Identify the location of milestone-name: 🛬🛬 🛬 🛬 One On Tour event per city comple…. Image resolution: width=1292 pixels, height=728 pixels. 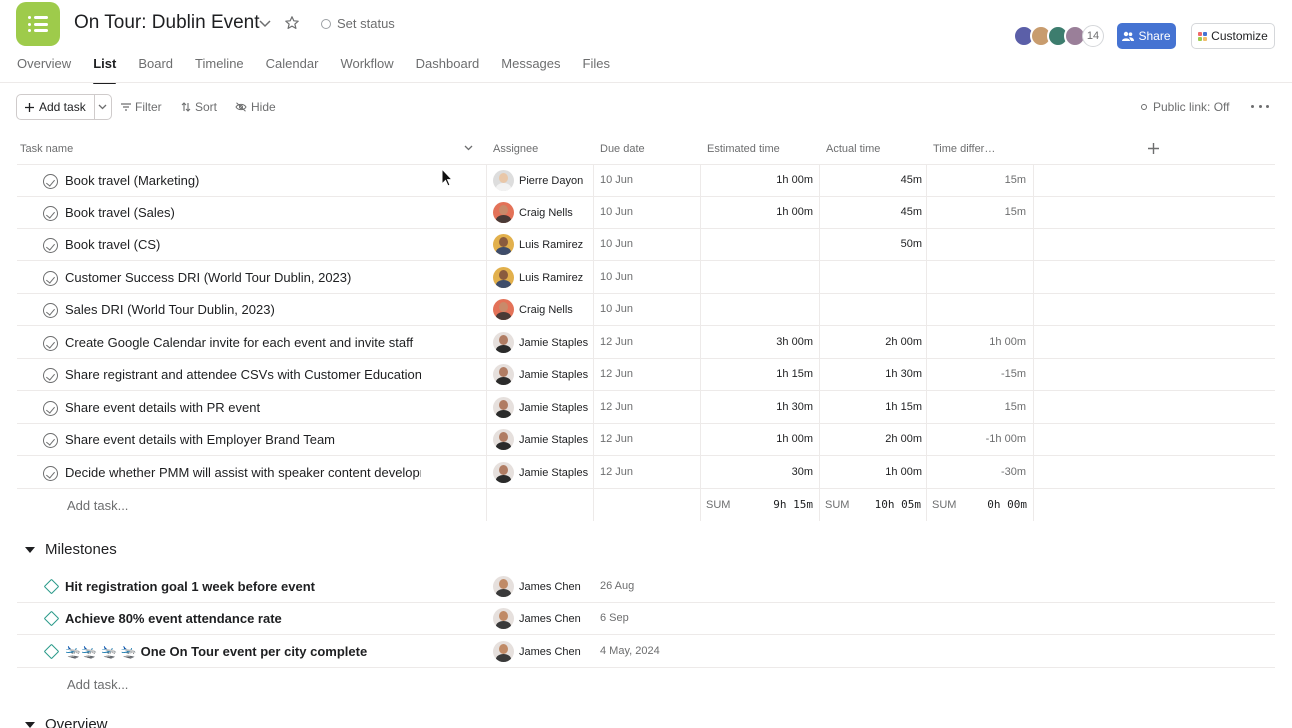
(243, 652).